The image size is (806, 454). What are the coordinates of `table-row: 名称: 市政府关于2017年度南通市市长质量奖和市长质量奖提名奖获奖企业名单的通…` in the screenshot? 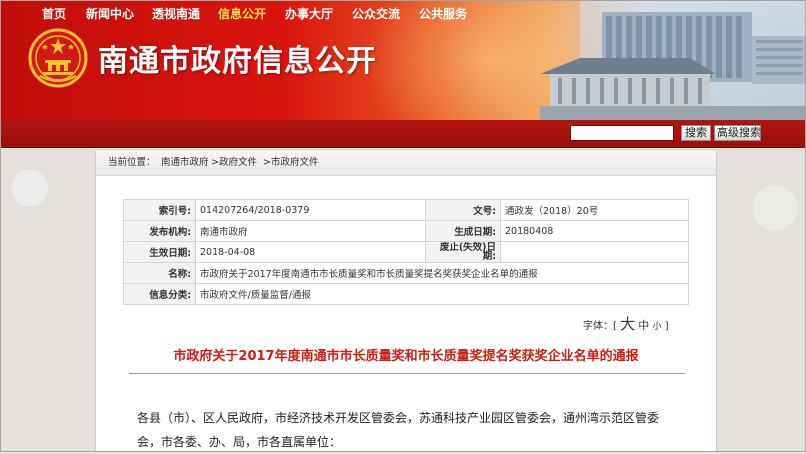 It's located at (406, 273).